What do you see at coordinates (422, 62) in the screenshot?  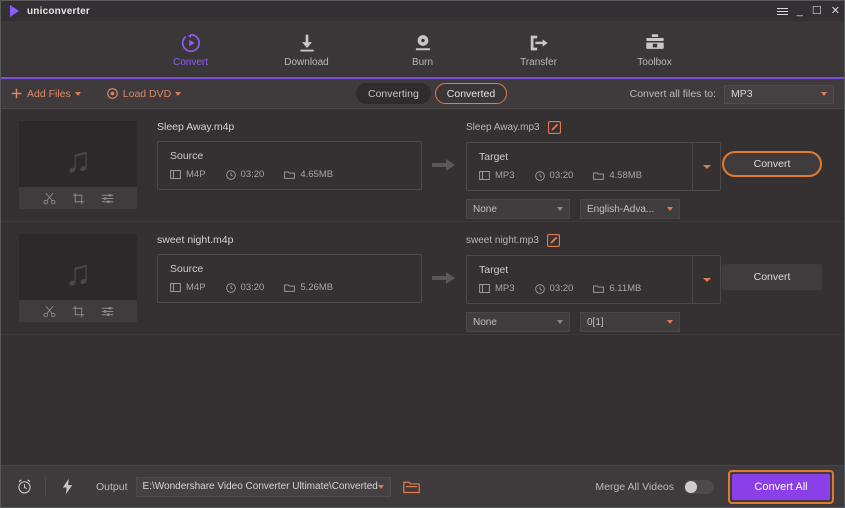 I see `nav-label-burn: Burn` at bounding box center [422, 62].